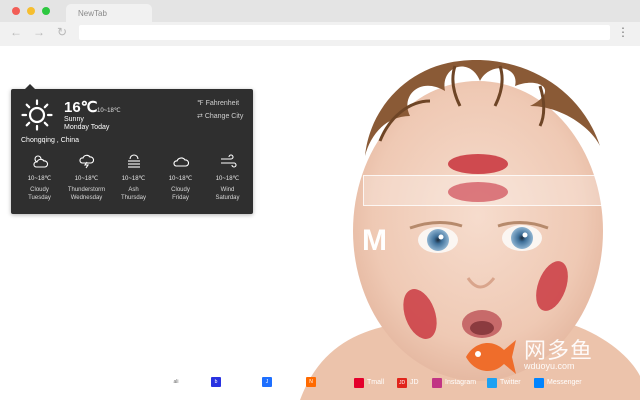 This screenshot has width=640, height=400. I want to click on jd-icon: JD, so click(402, 383).